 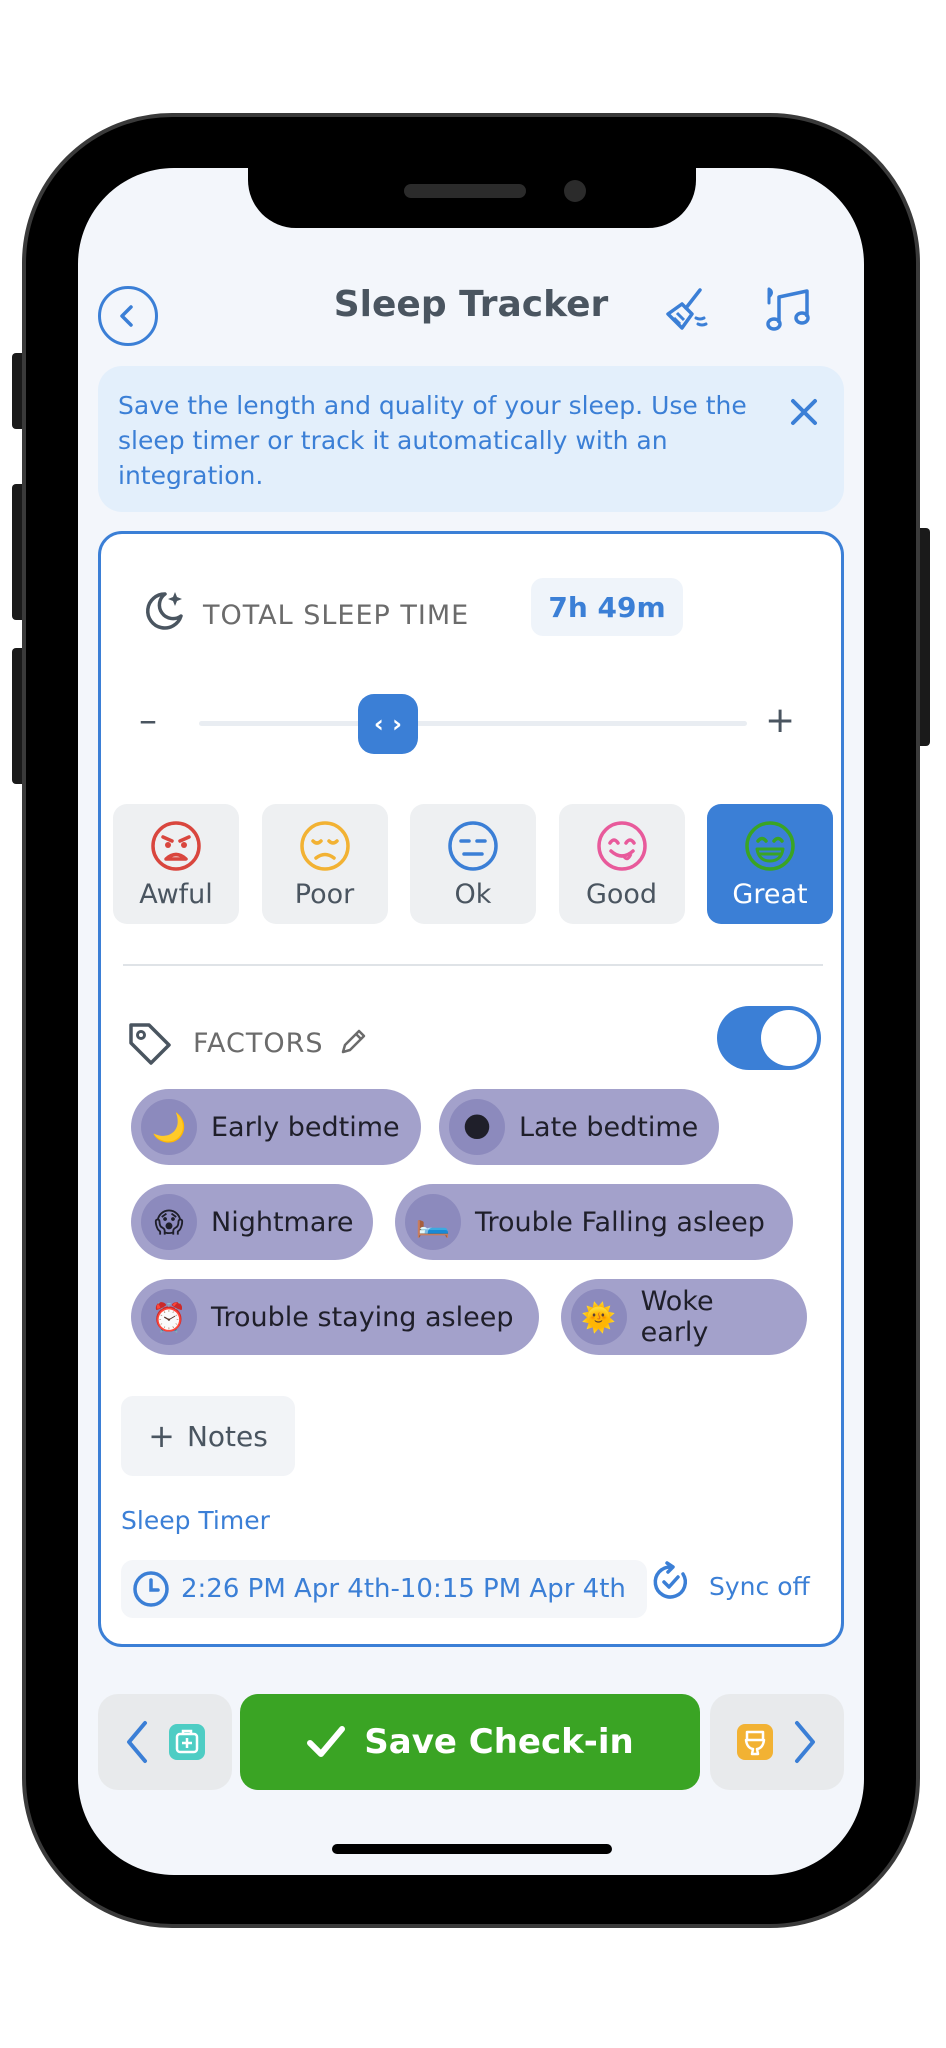 I want to click on notes-label: Notes, so click(x=227, y=1436).